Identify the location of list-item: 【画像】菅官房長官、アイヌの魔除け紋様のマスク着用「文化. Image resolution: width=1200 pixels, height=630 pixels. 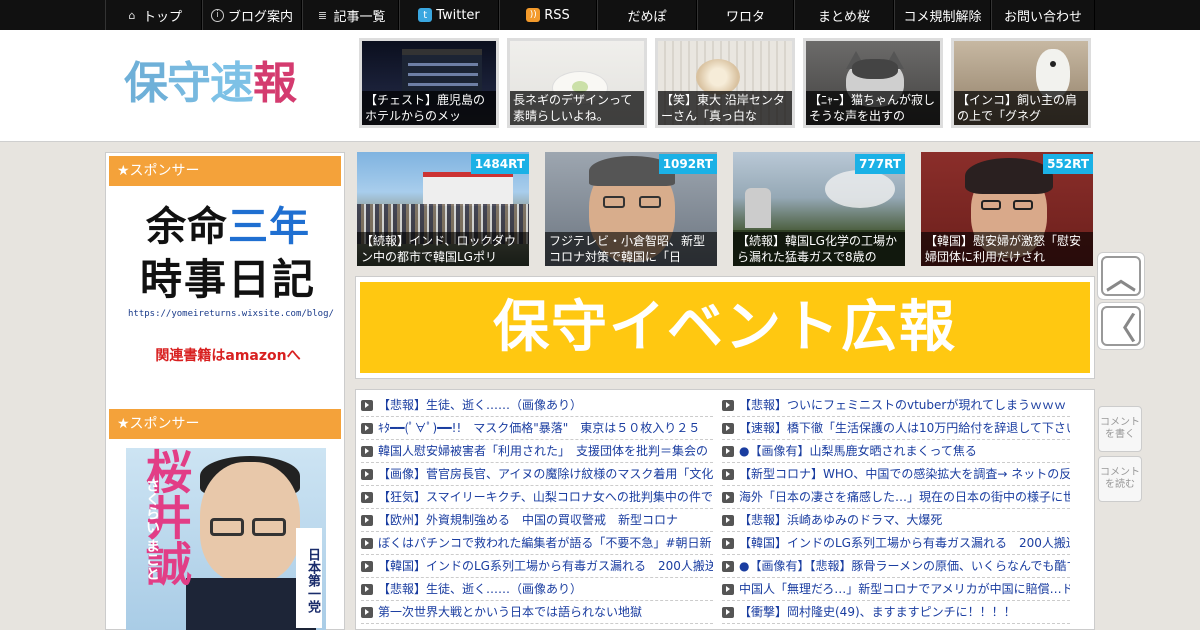
(537, 474).